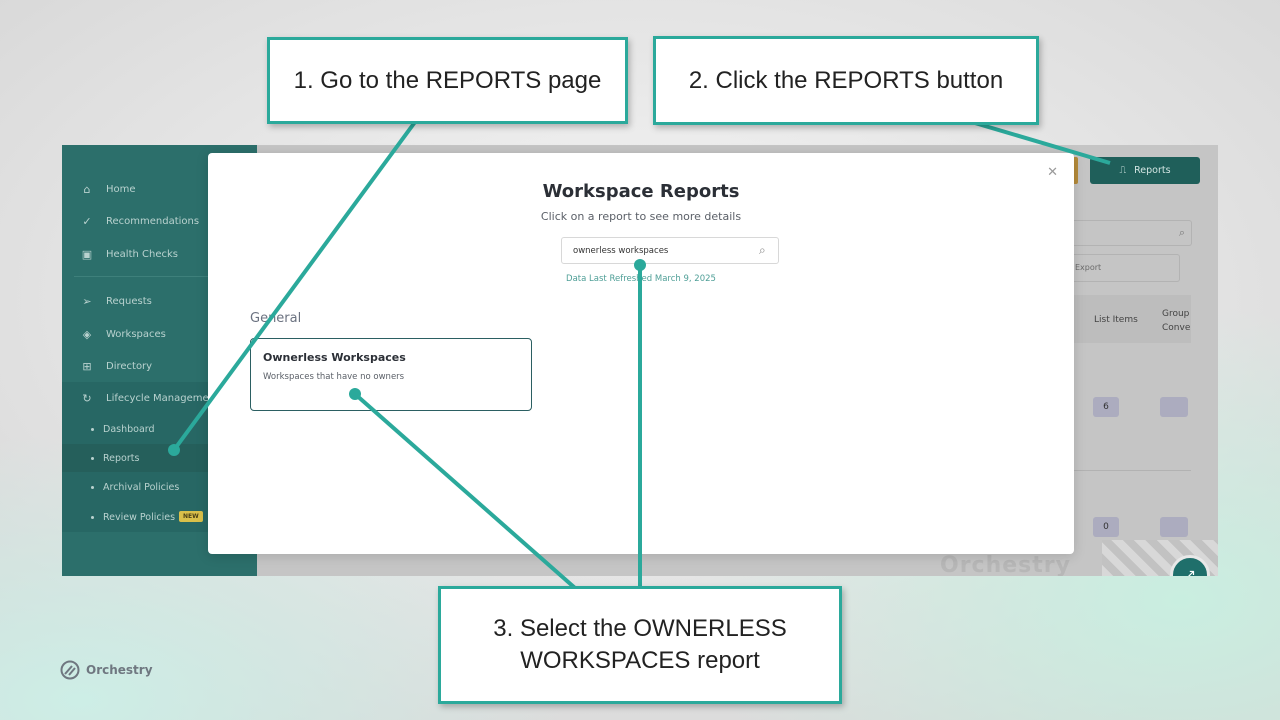 Image resolution: width=1280 pixels, height=720 pixels. Describe the element at coordinates (670, 250) in the screenshot. I see `report-search-input` at that location.